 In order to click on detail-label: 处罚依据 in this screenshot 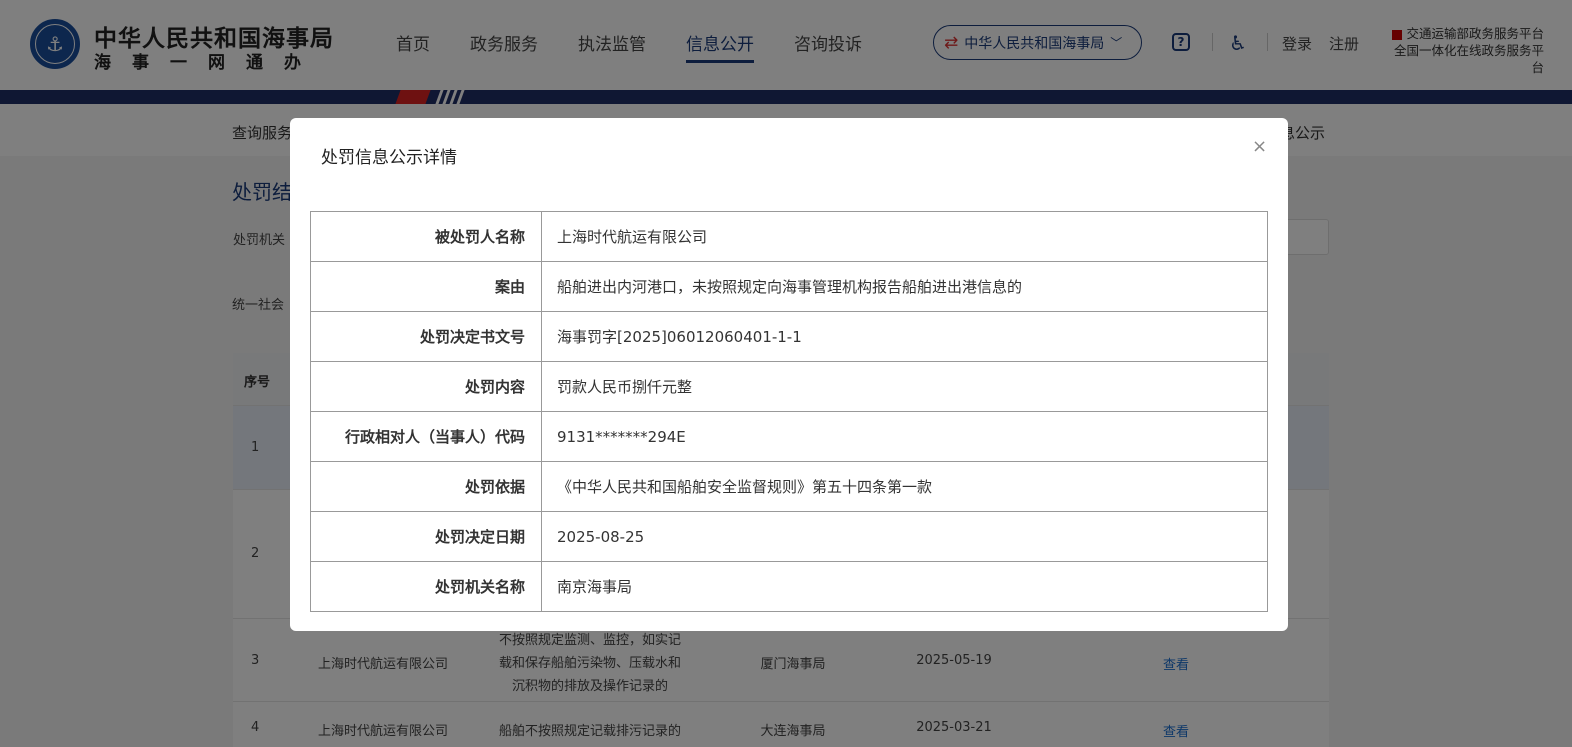, I will do `click(426, 486)`.